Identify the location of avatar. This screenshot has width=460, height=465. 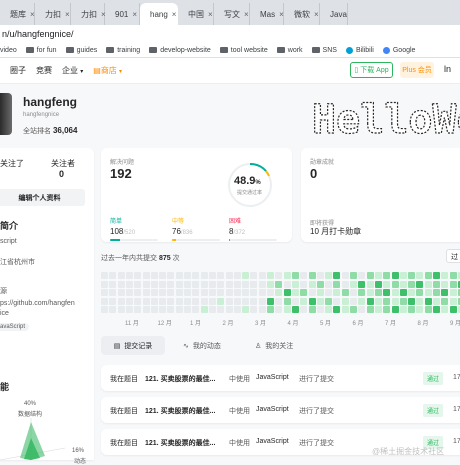
(6, 114).